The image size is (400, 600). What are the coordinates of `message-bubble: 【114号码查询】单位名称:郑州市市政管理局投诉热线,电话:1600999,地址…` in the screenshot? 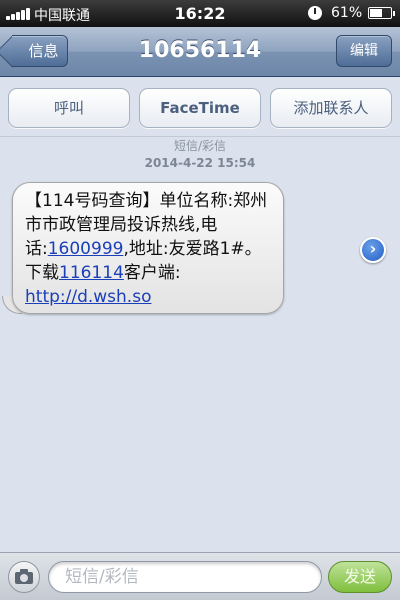 It's located at (148, 248).